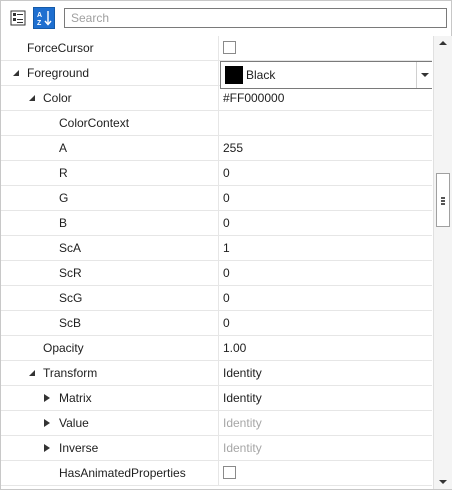 The height and width of the screenshot is (490, 452). Describe the element at coordinates (229, 47) in the screenshot. I see `forcecursor-checkbox` at that location.